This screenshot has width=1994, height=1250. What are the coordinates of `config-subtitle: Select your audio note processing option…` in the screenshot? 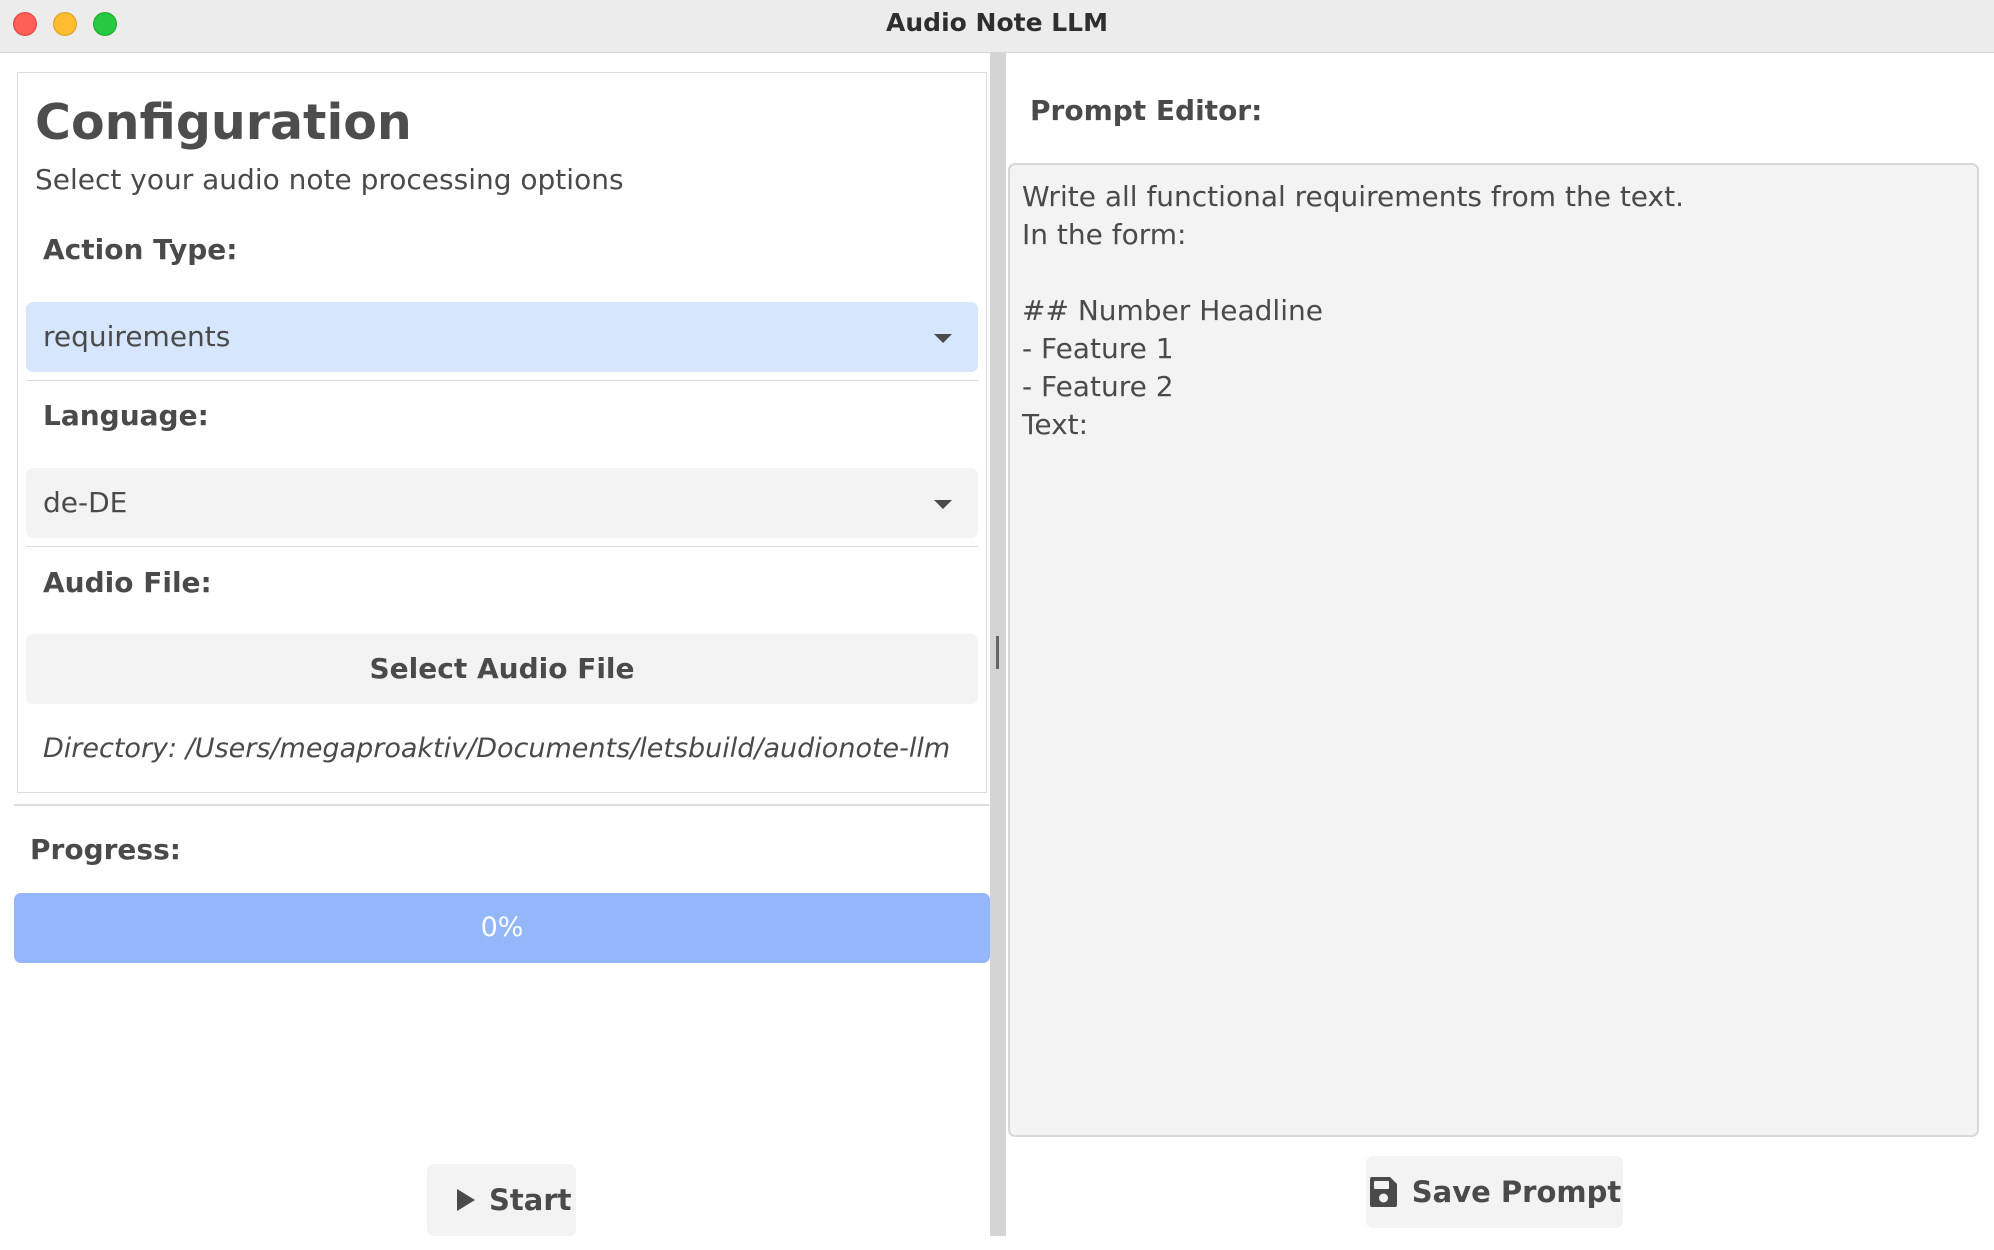 It's located at (329, 179).